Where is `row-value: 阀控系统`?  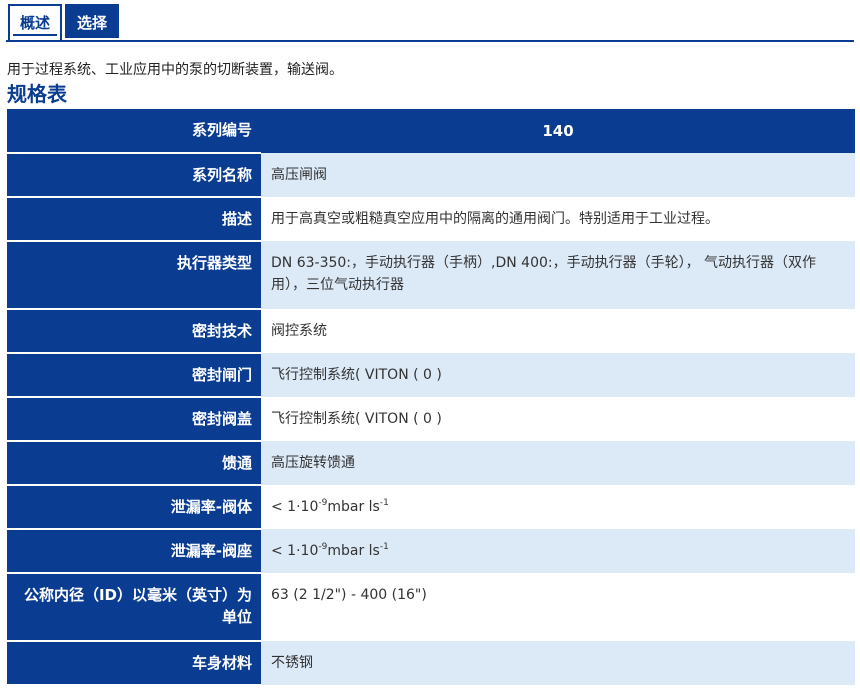
row-value: 阀控系统 is located at coordinates (558, 331).